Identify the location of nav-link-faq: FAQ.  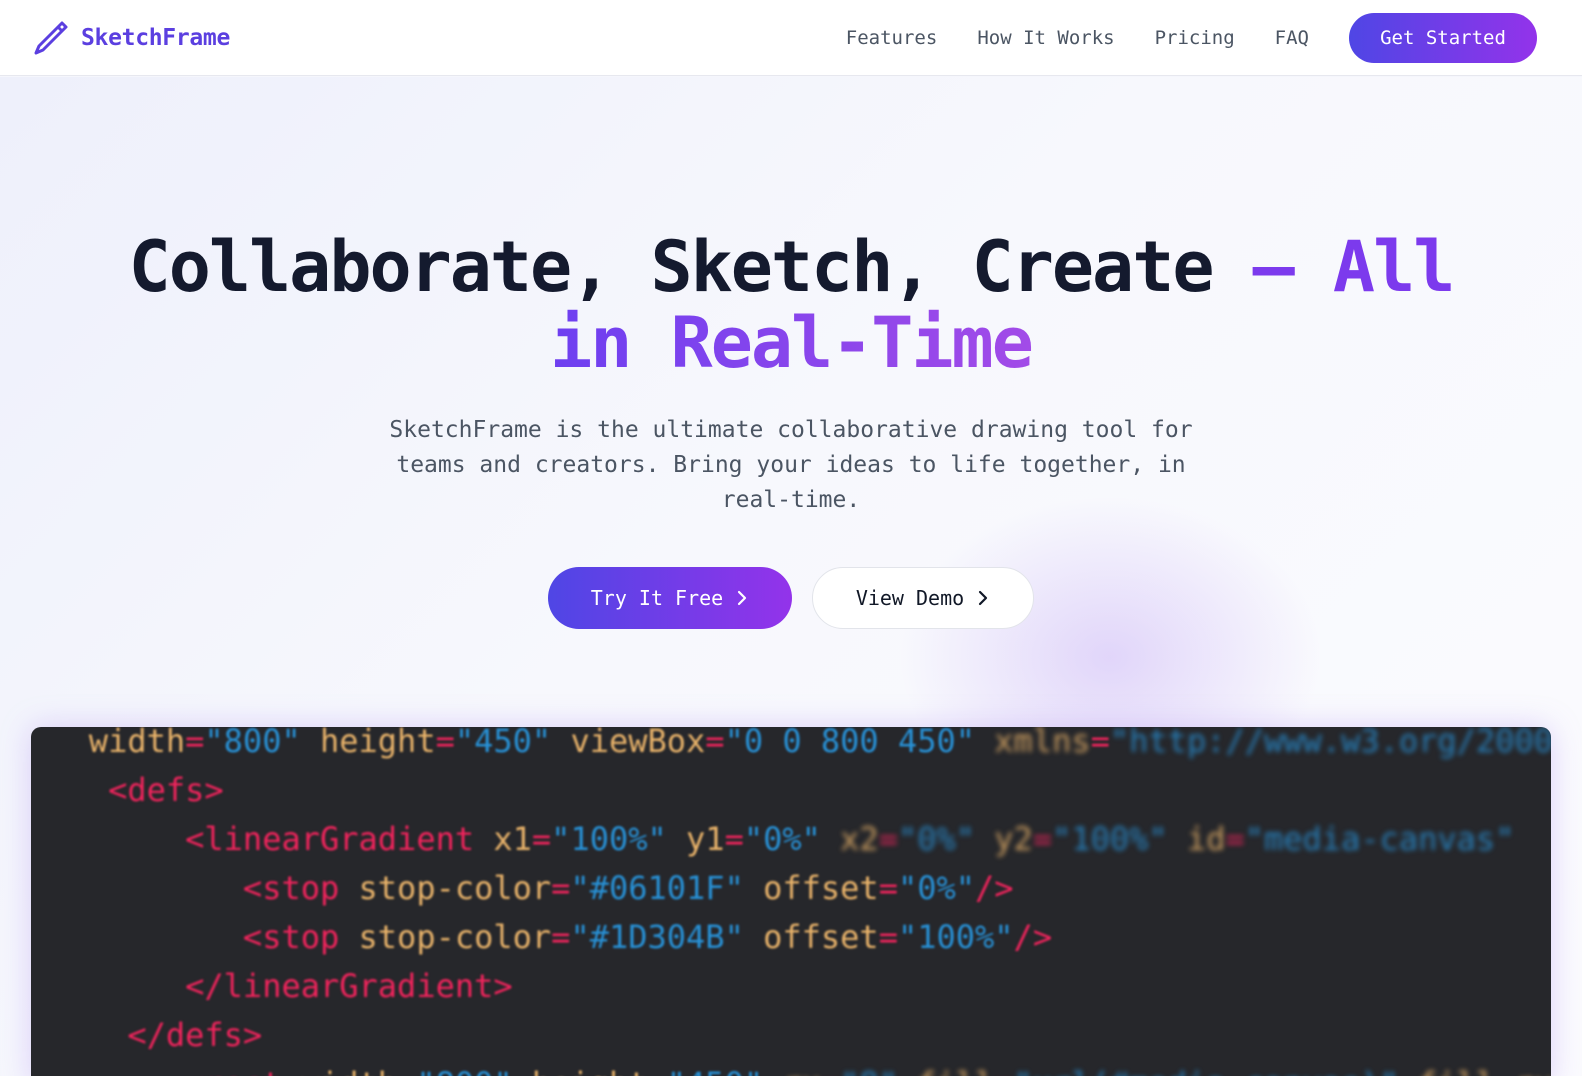
(1292, 38).